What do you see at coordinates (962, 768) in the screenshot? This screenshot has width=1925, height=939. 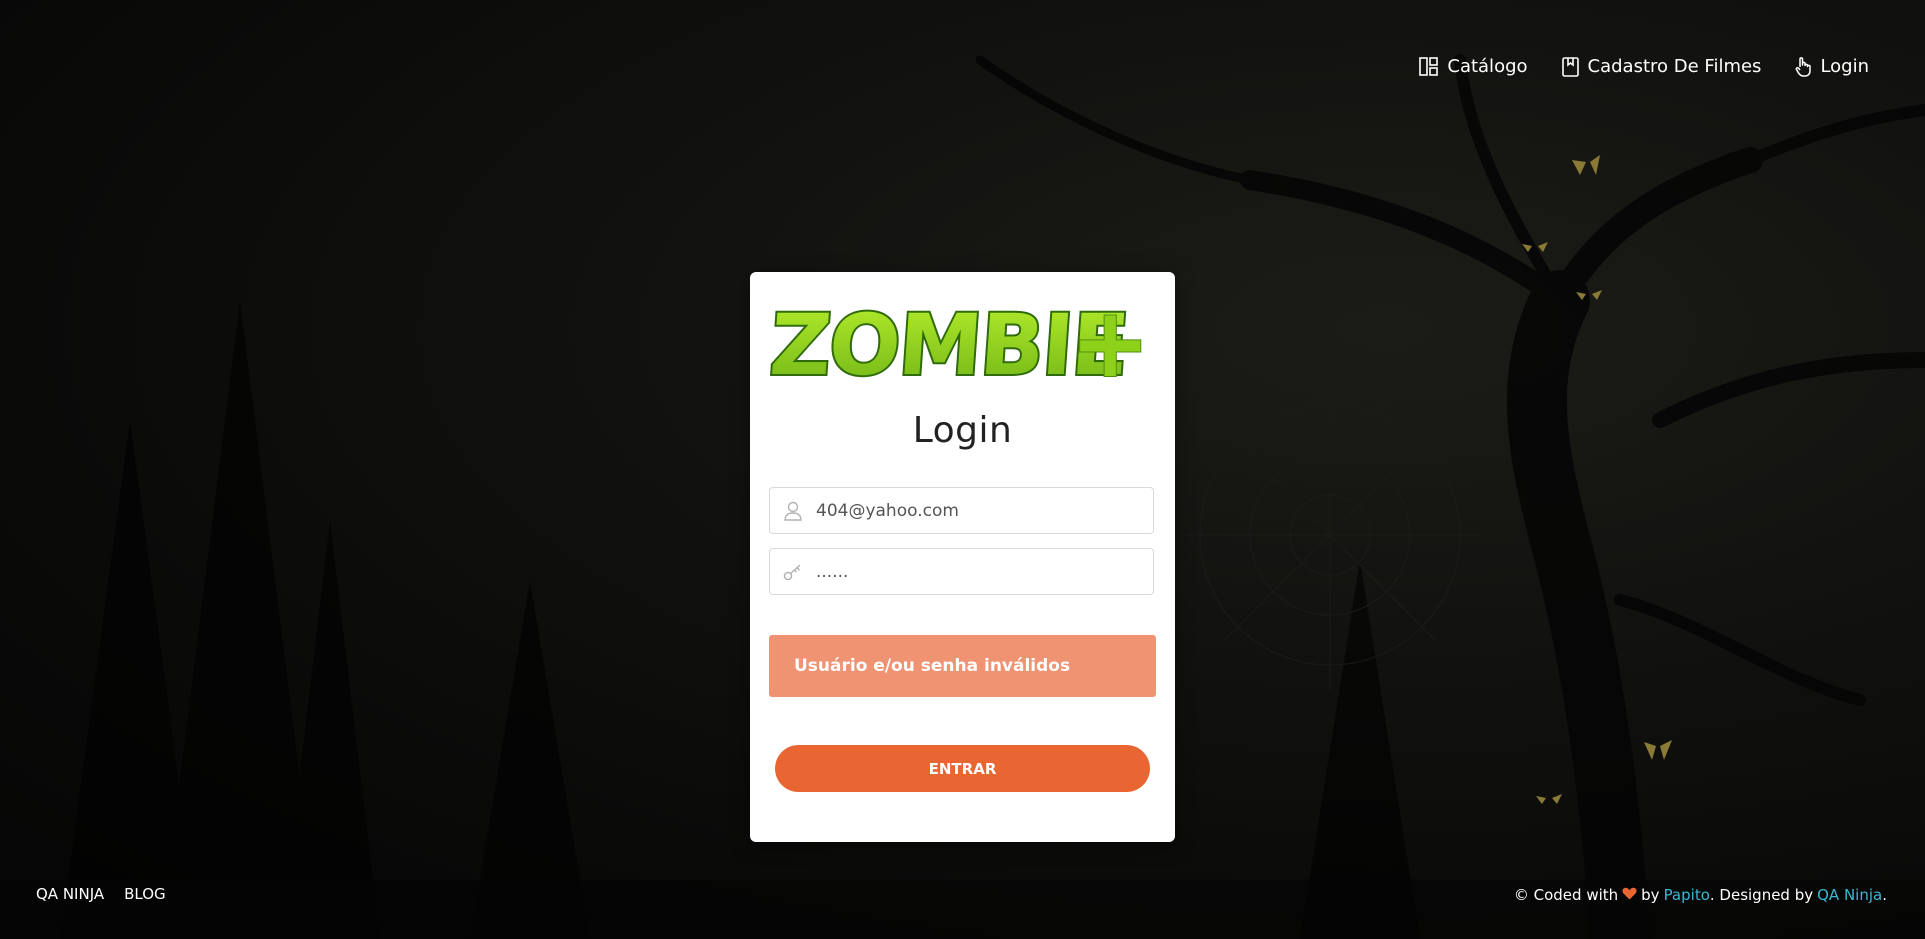 I see `submit-button: ENTRAR` at bounding box center [962, 768].